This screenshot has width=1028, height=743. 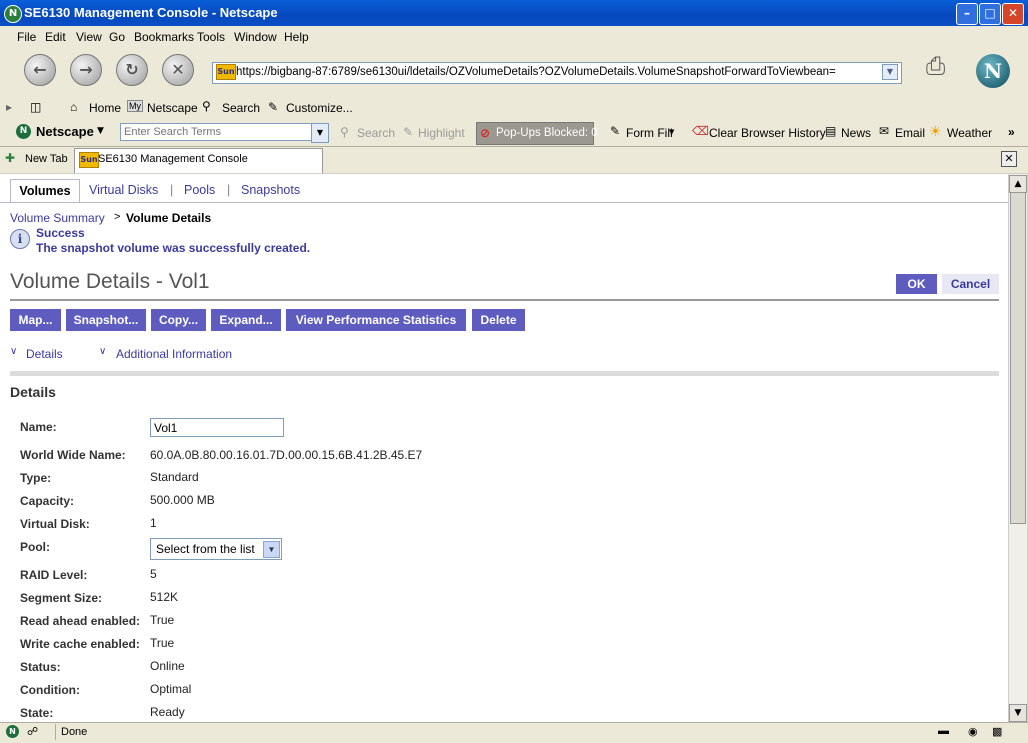 I want to click on menu-bookmarks: Bookmarks, so click(x=164, y=37).